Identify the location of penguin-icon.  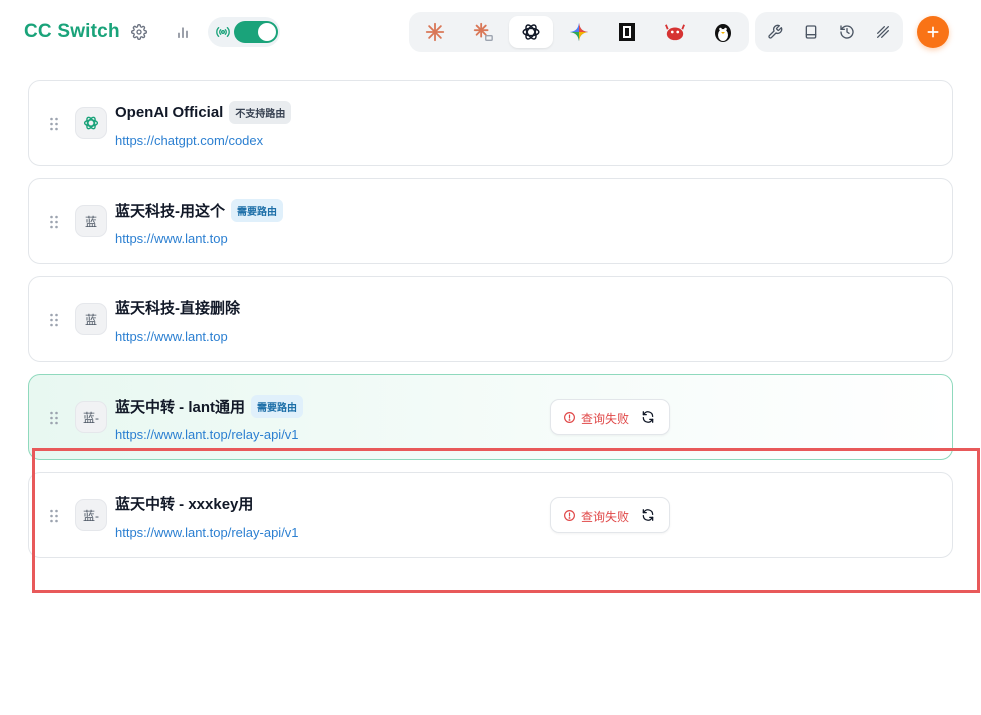
(723, 33).